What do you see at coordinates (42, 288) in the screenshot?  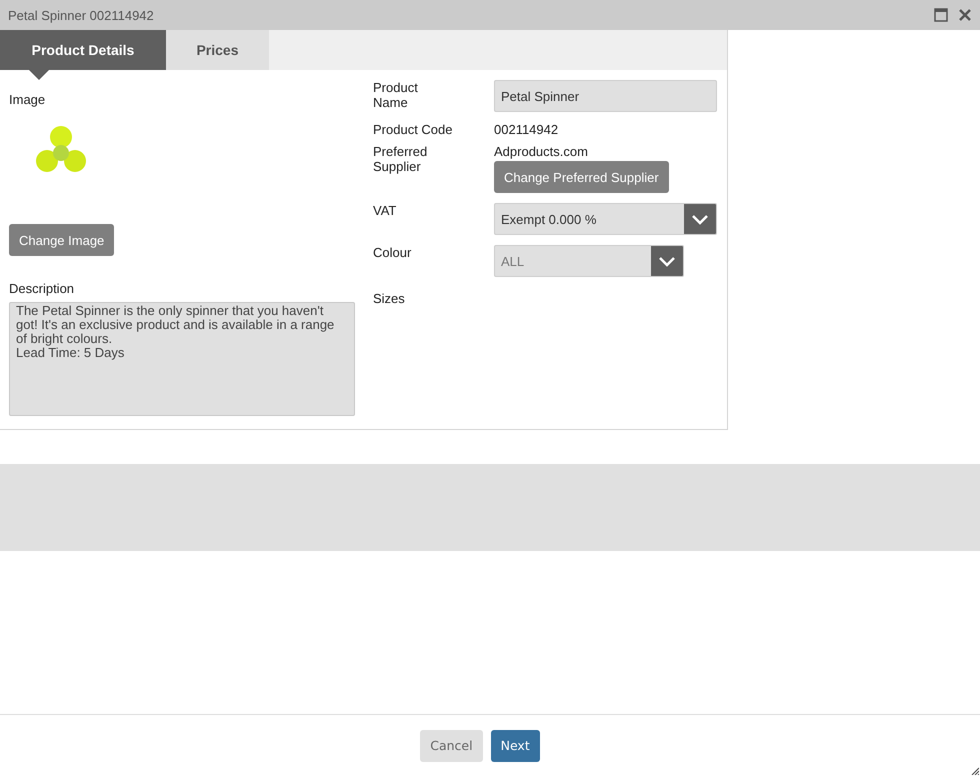 I see `description-label: Description` at bounding box center [42, 288].